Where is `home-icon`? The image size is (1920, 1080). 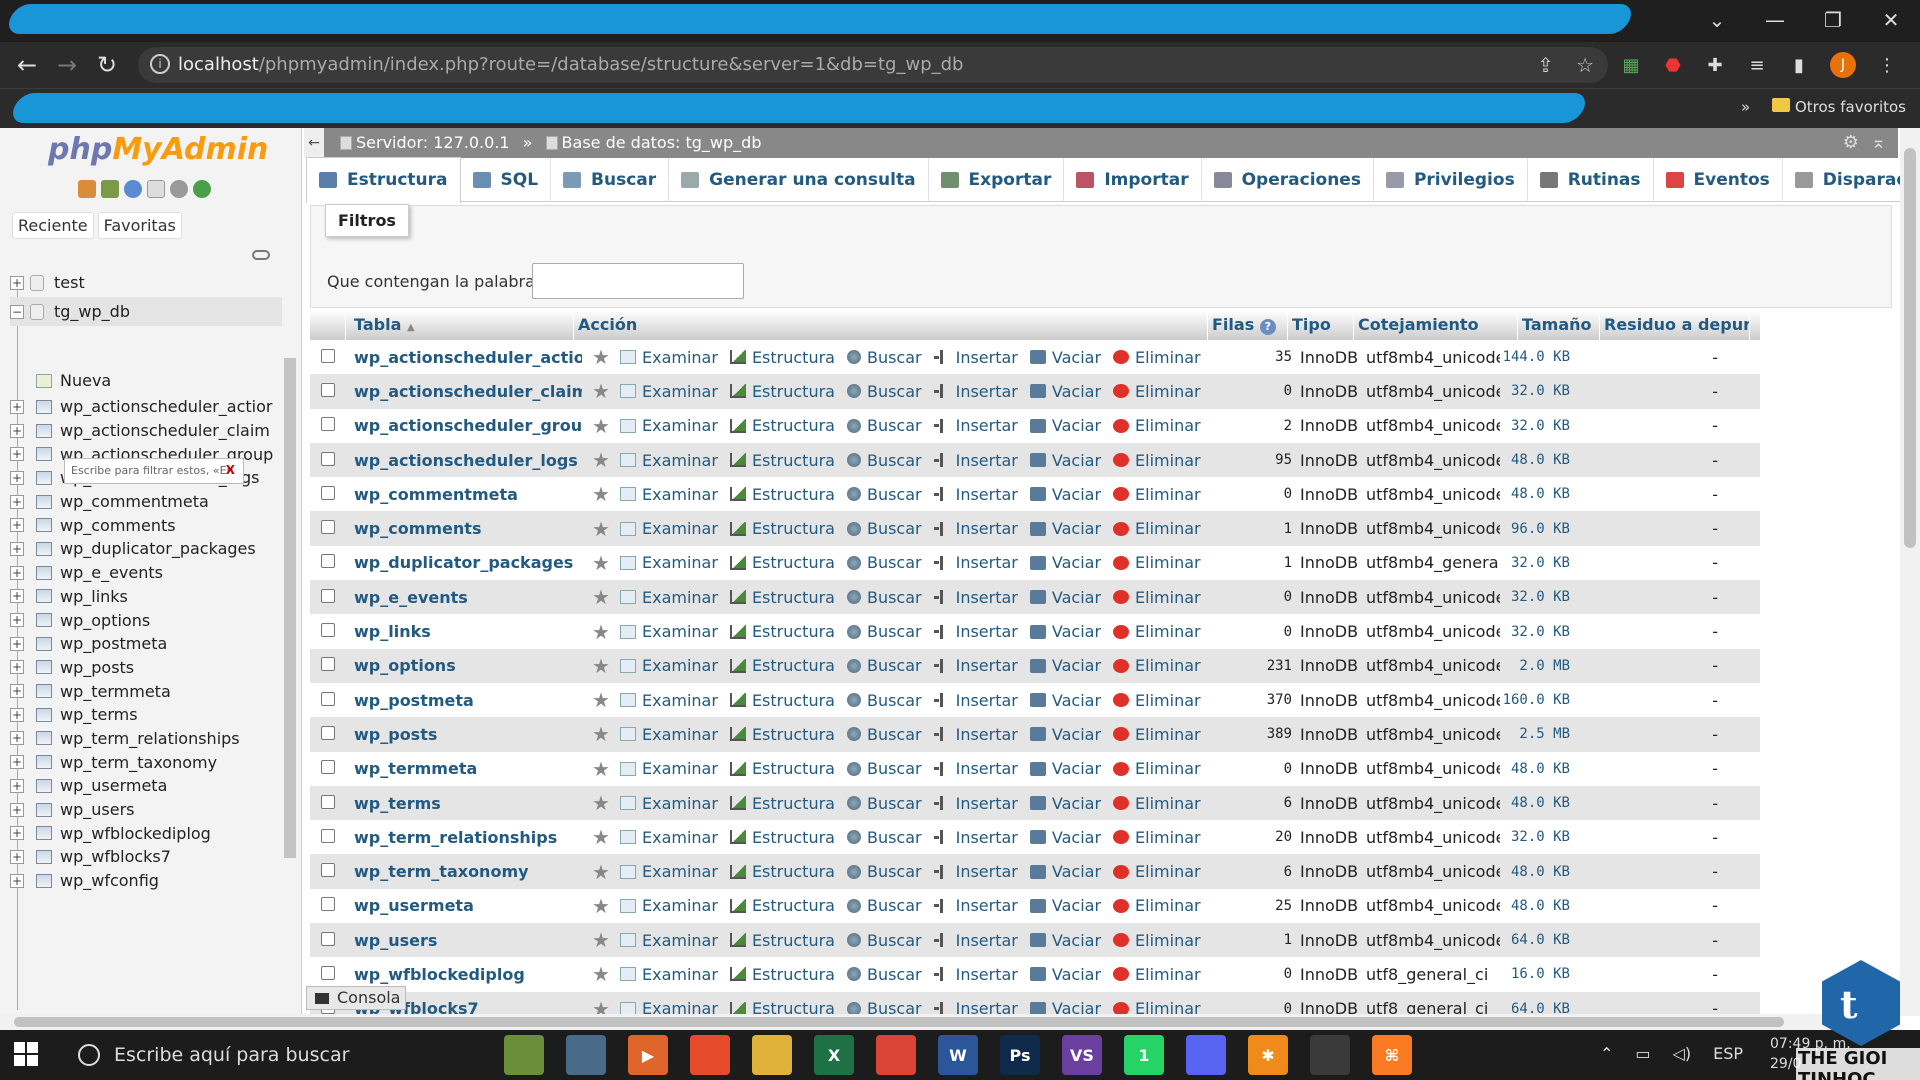 home-icon is located at coordinates (87, 189).